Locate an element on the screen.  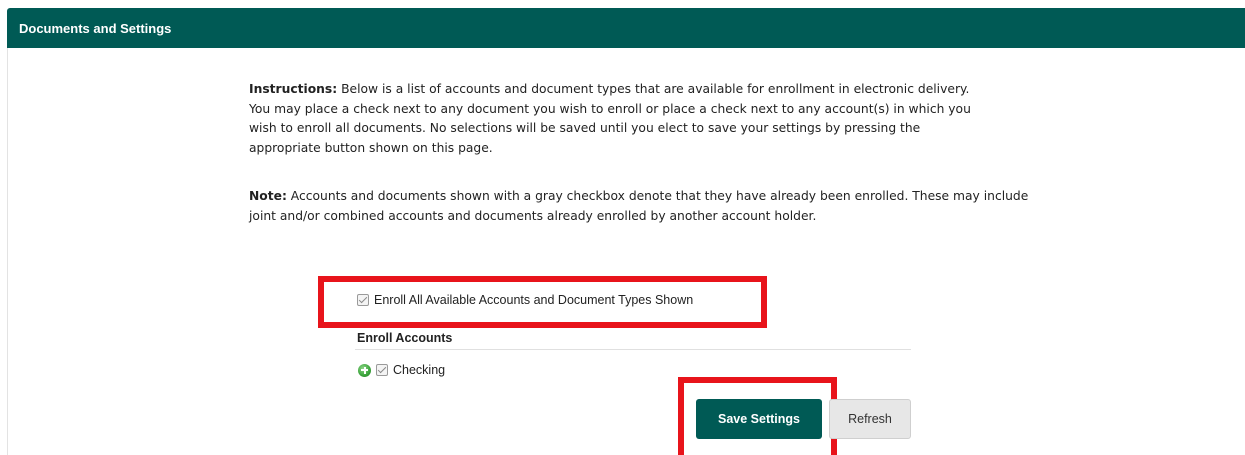
refresh-button: Refresh is located at coordinates (870, 419).